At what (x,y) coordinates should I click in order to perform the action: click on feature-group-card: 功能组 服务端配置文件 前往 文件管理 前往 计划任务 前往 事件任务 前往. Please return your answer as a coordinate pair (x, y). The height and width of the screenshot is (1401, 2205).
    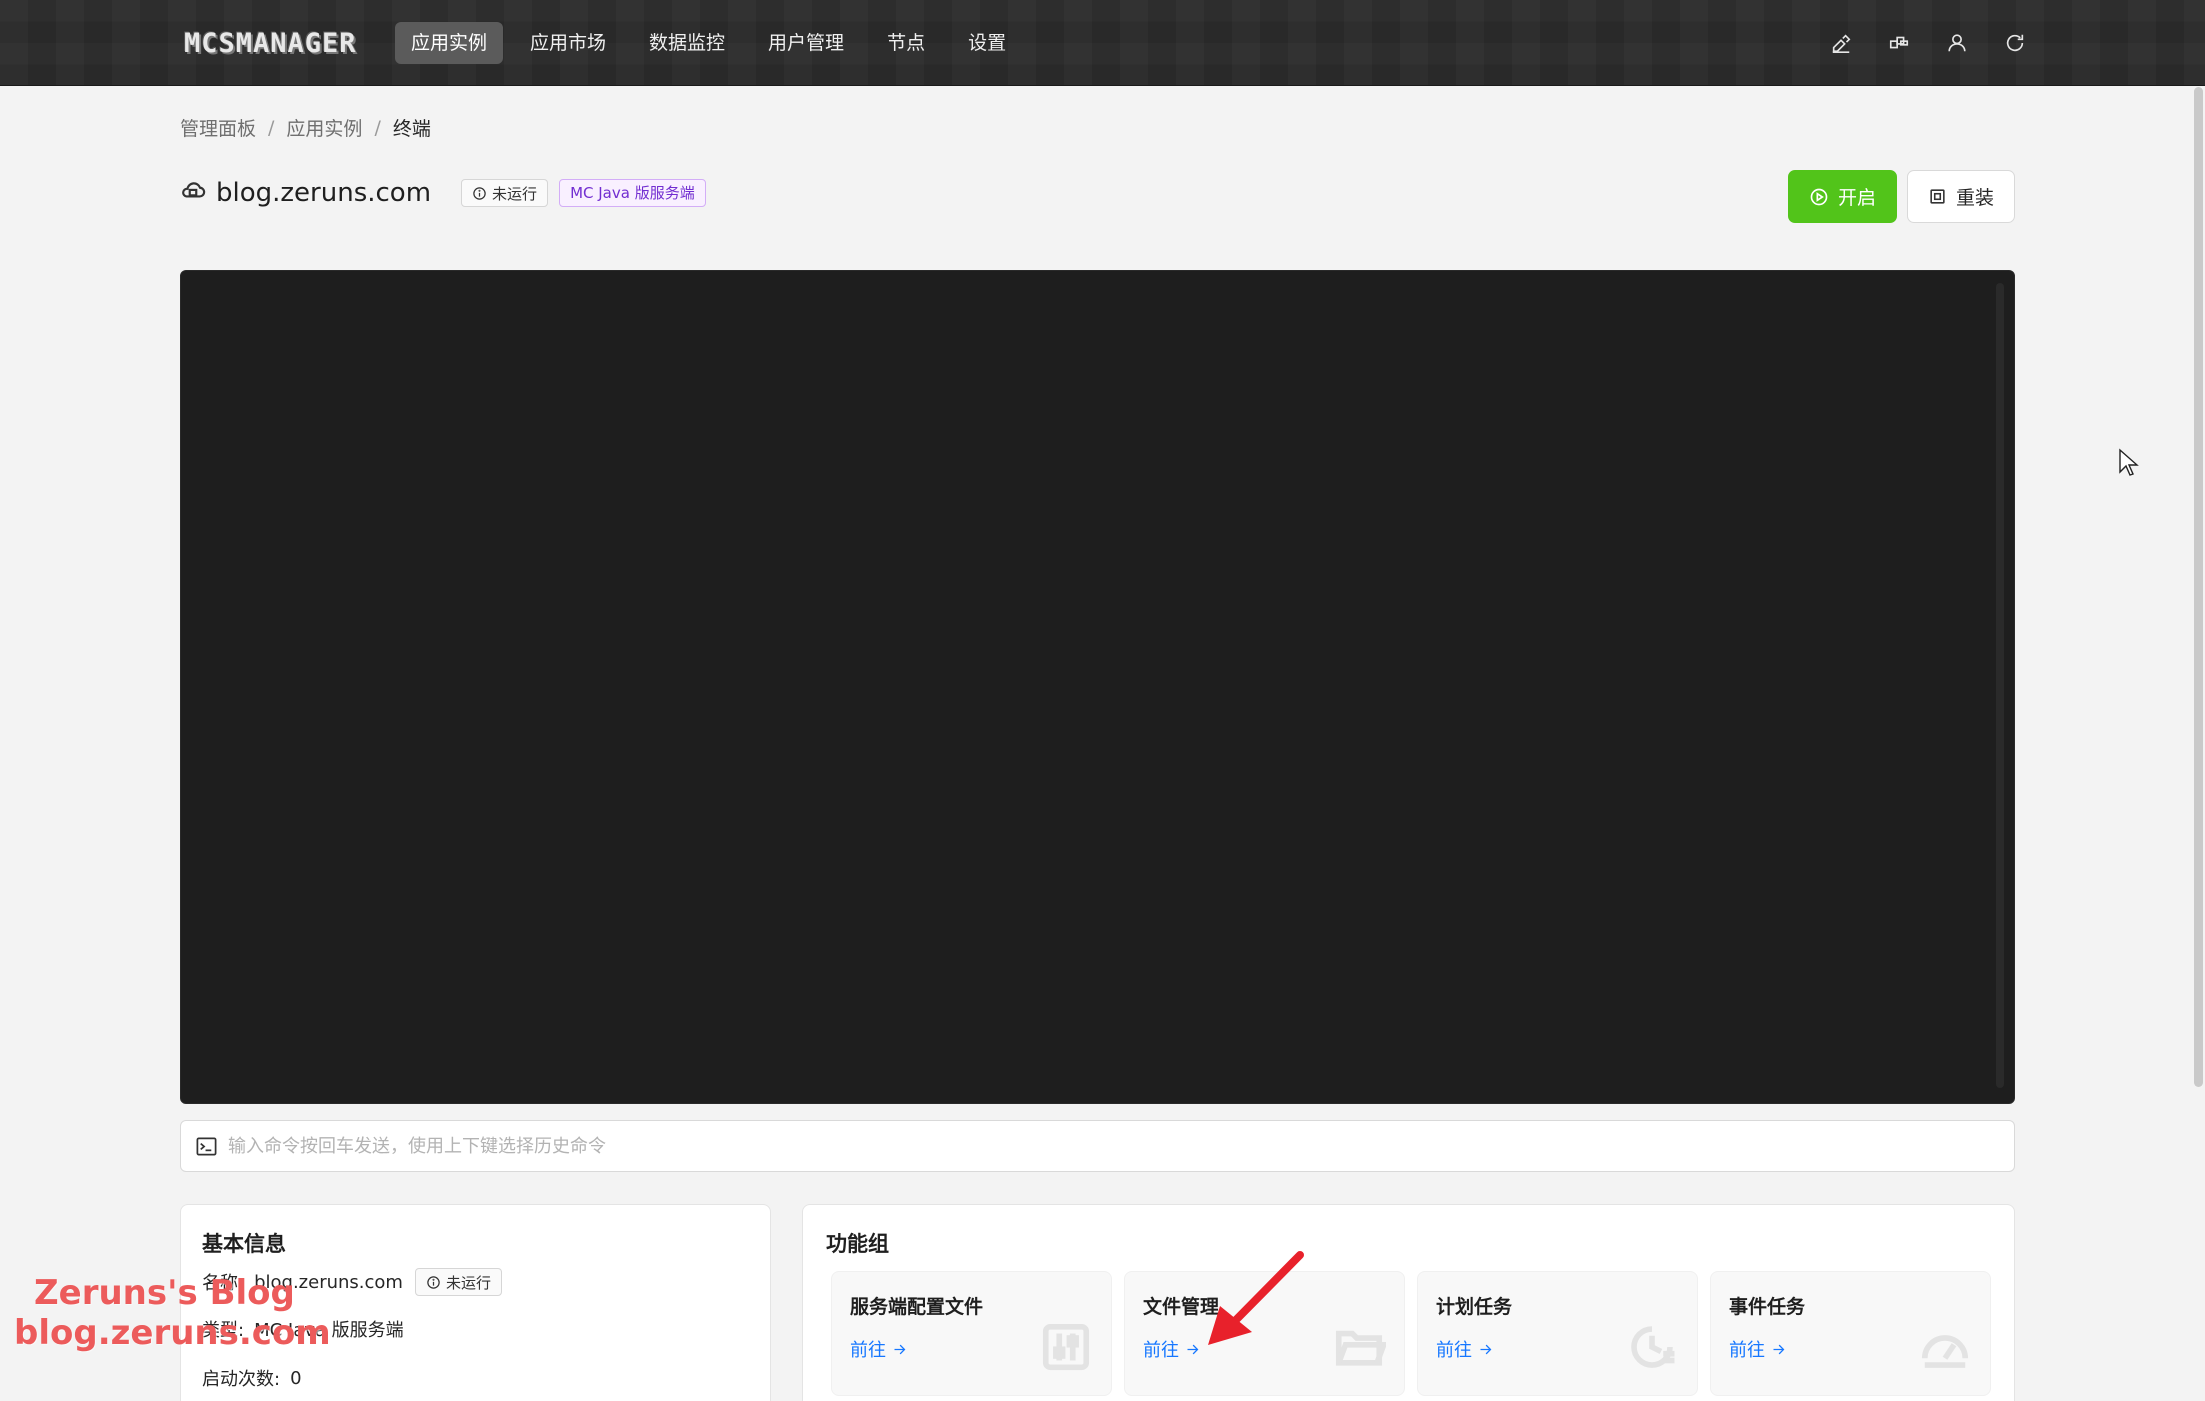
    Looking at the image, I should click on (1408, 1302).